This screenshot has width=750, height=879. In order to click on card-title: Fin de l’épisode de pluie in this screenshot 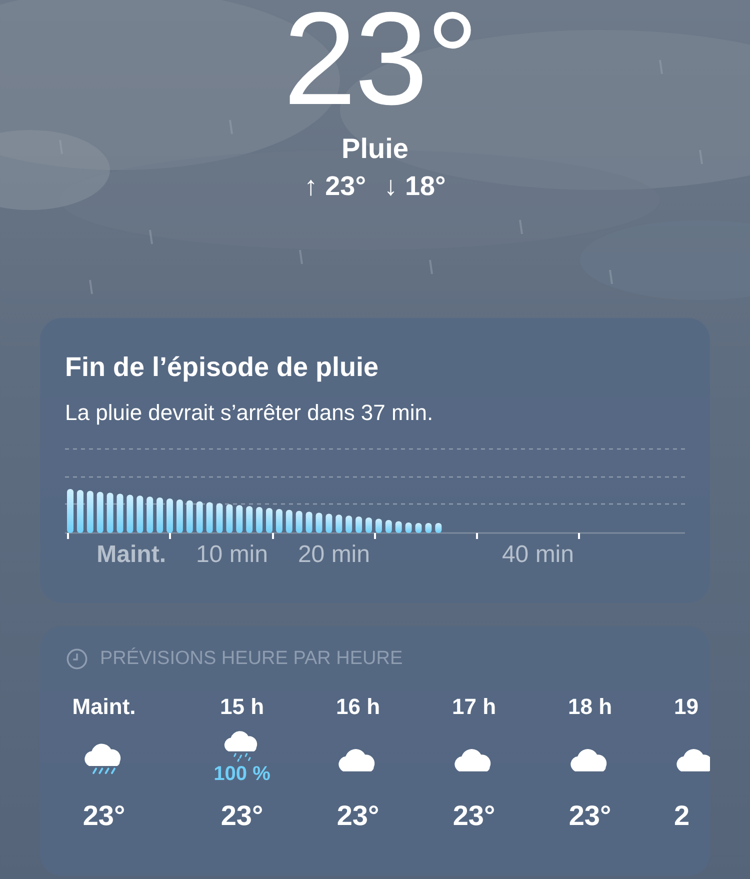, I will do `click(222, 367)`.